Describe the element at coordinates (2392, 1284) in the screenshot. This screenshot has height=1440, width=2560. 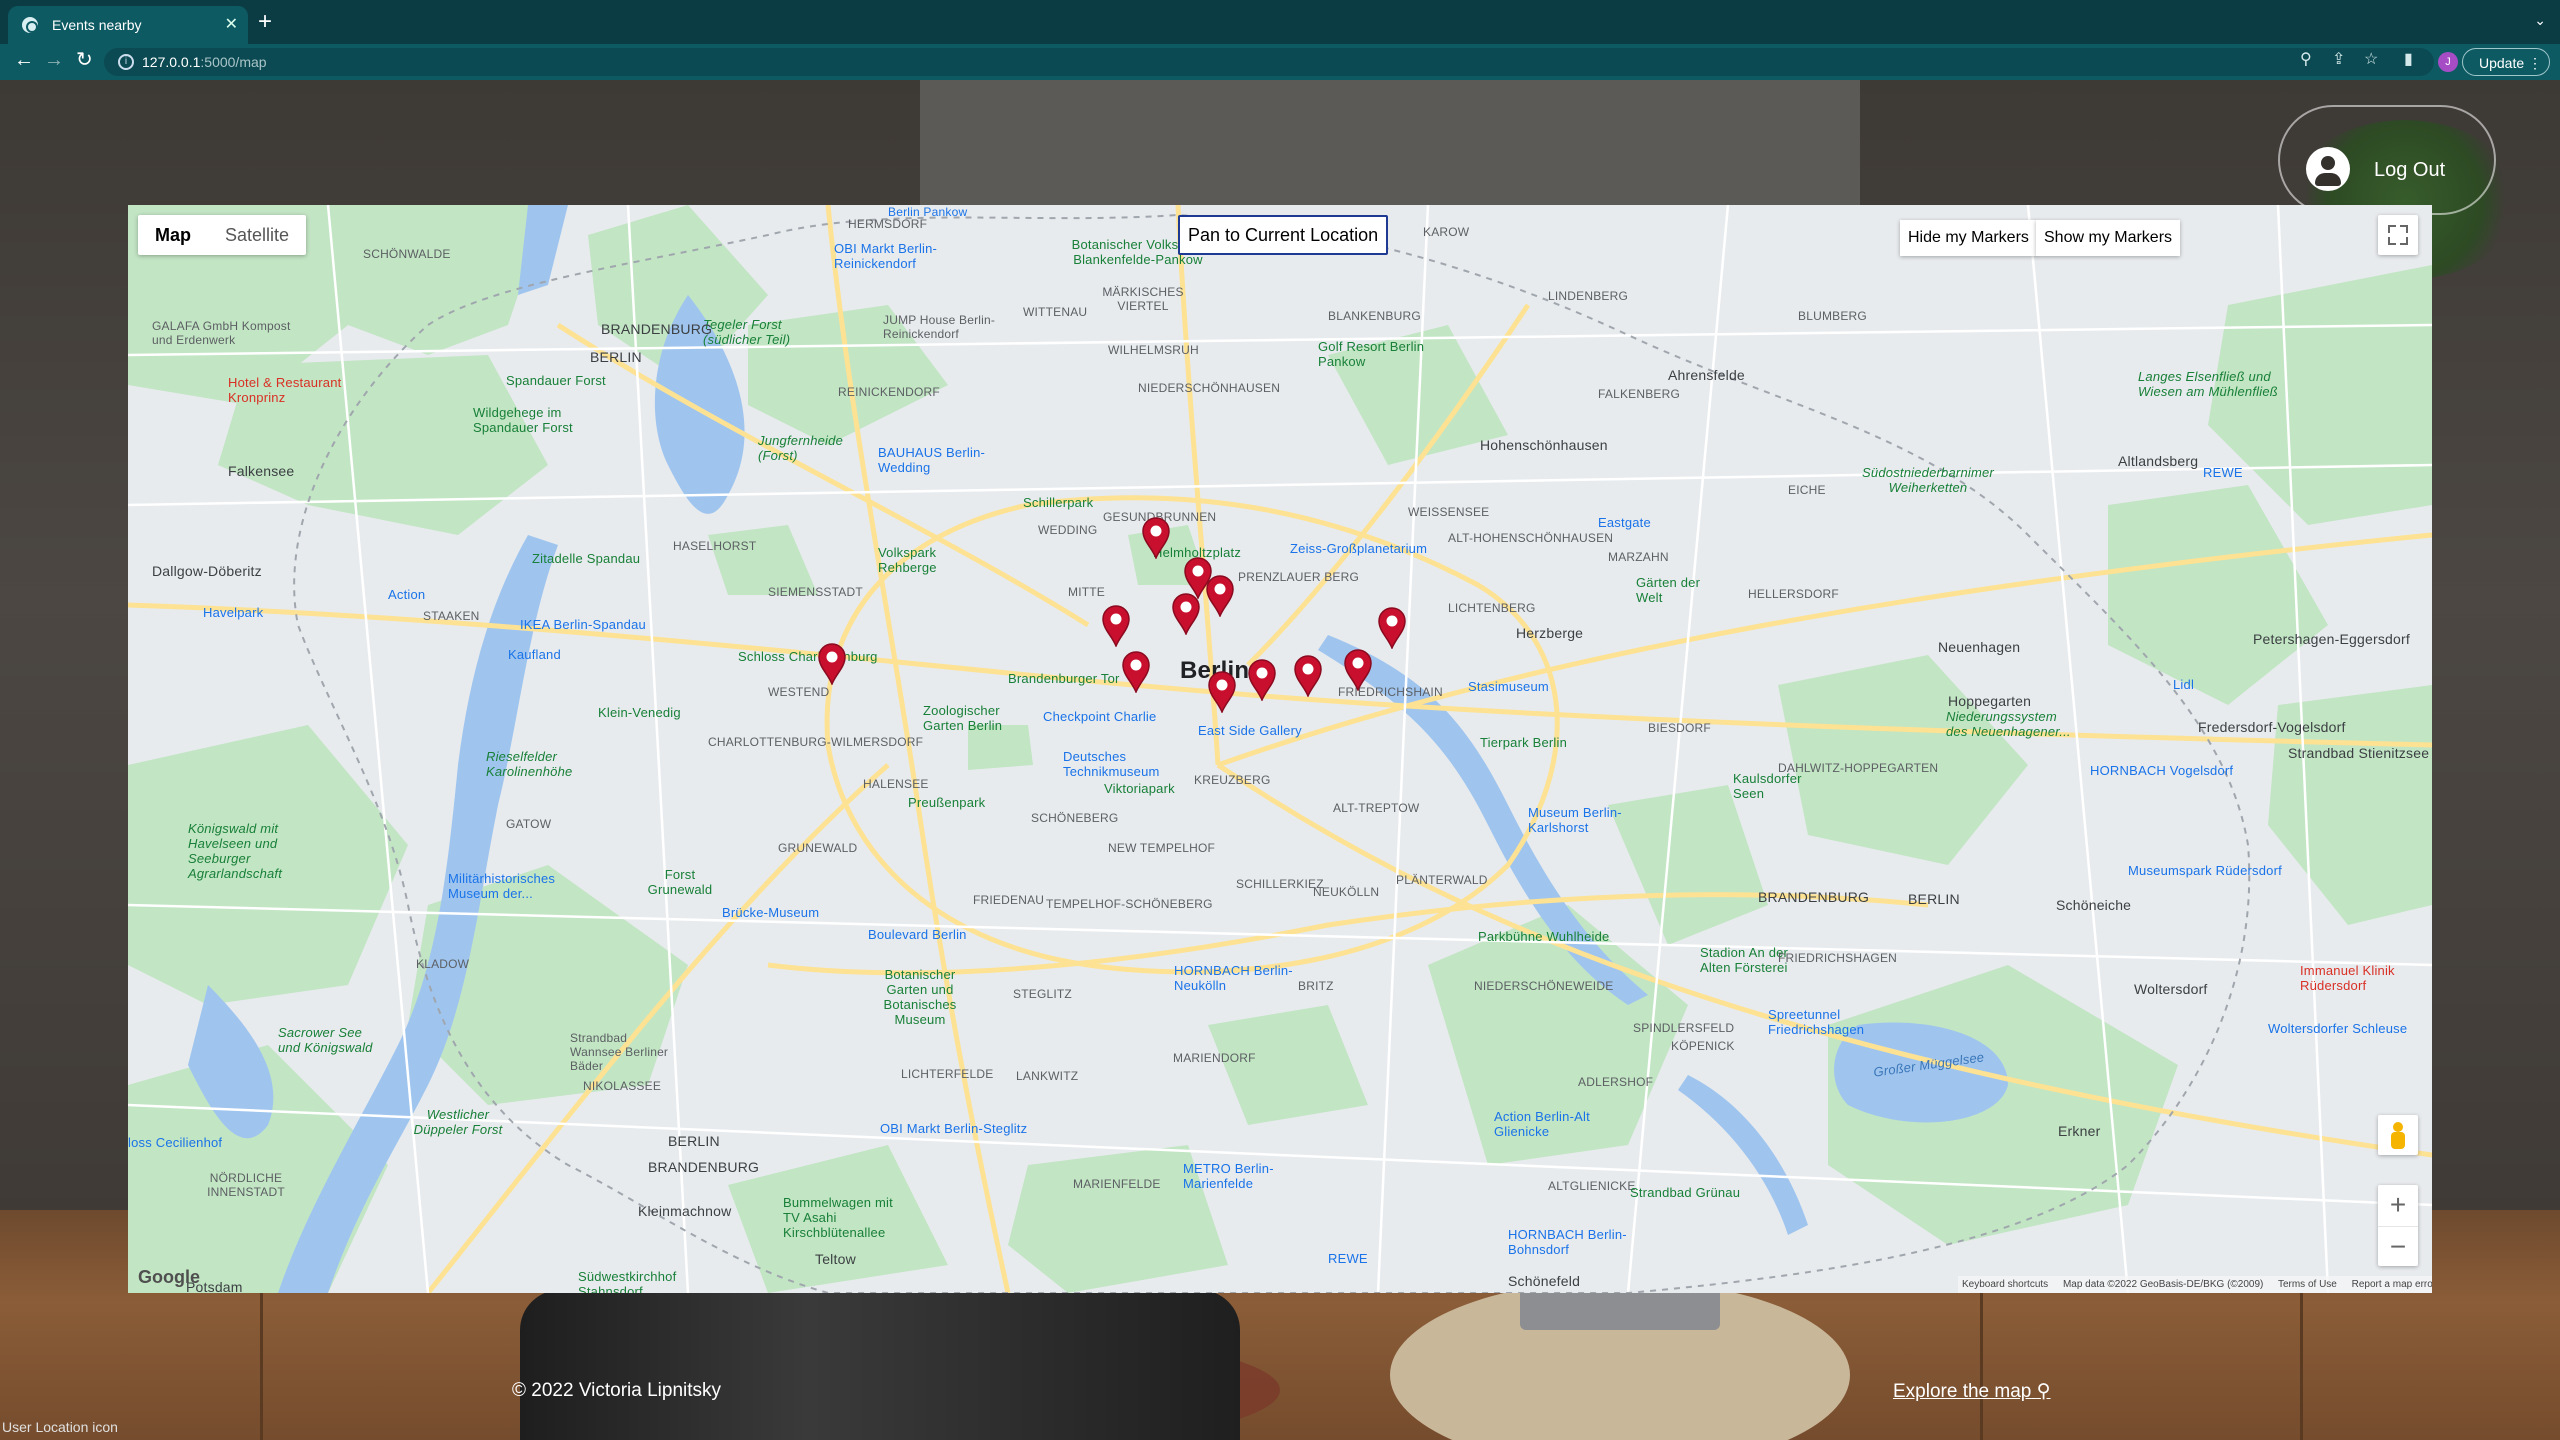
I see `report-error-link: Report a map error` at that location.